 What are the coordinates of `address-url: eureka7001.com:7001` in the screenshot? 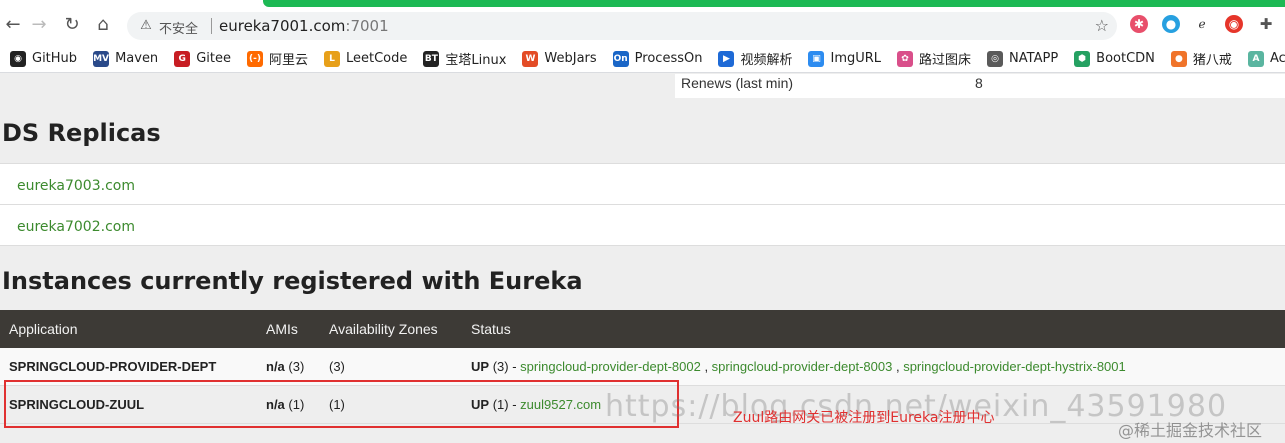 It's located at (304, 26).